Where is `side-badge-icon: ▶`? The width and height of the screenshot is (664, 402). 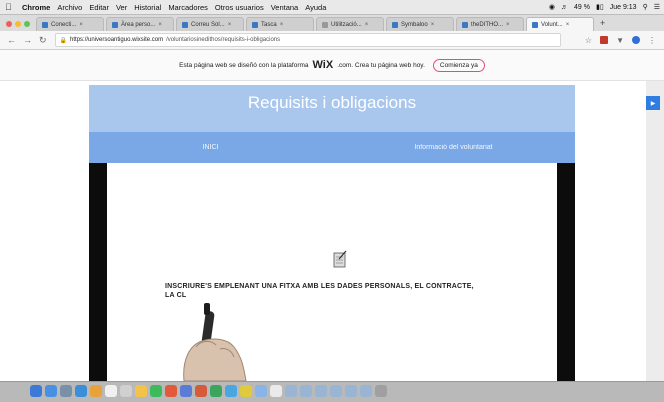
side-badge-icon: ▶ is located at coordinates (653, 103).